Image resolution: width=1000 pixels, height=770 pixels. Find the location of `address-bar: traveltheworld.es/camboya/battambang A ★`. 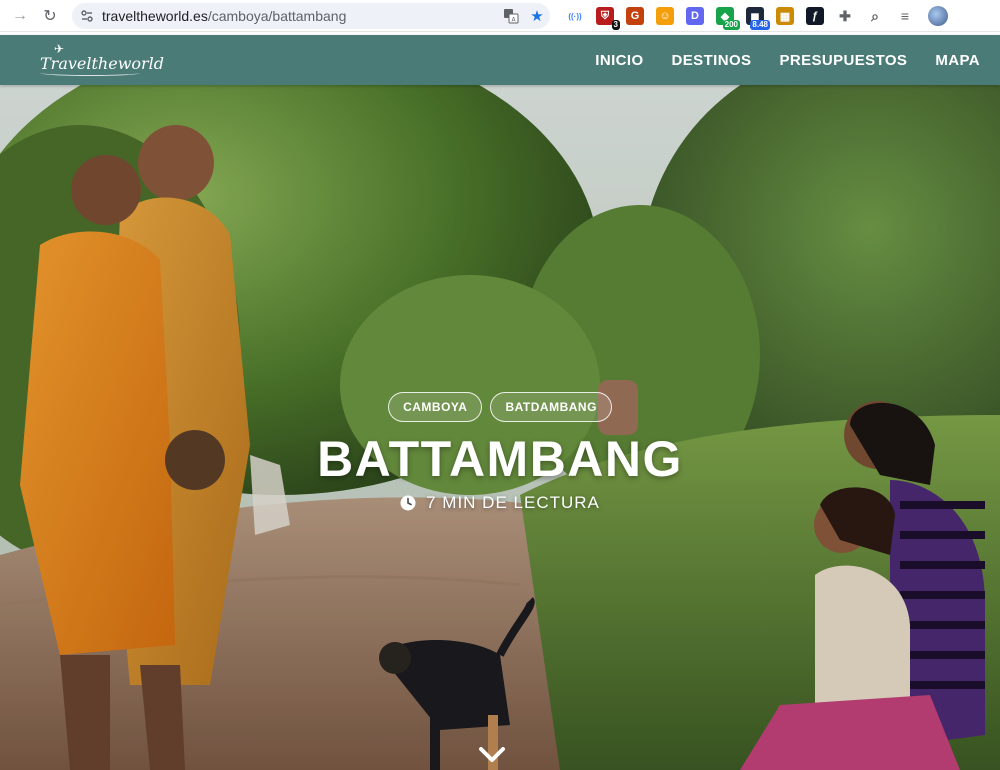

address-bar: traveltheworld.es/camboya/battambang A ★ is located at coordinates (311, 16).